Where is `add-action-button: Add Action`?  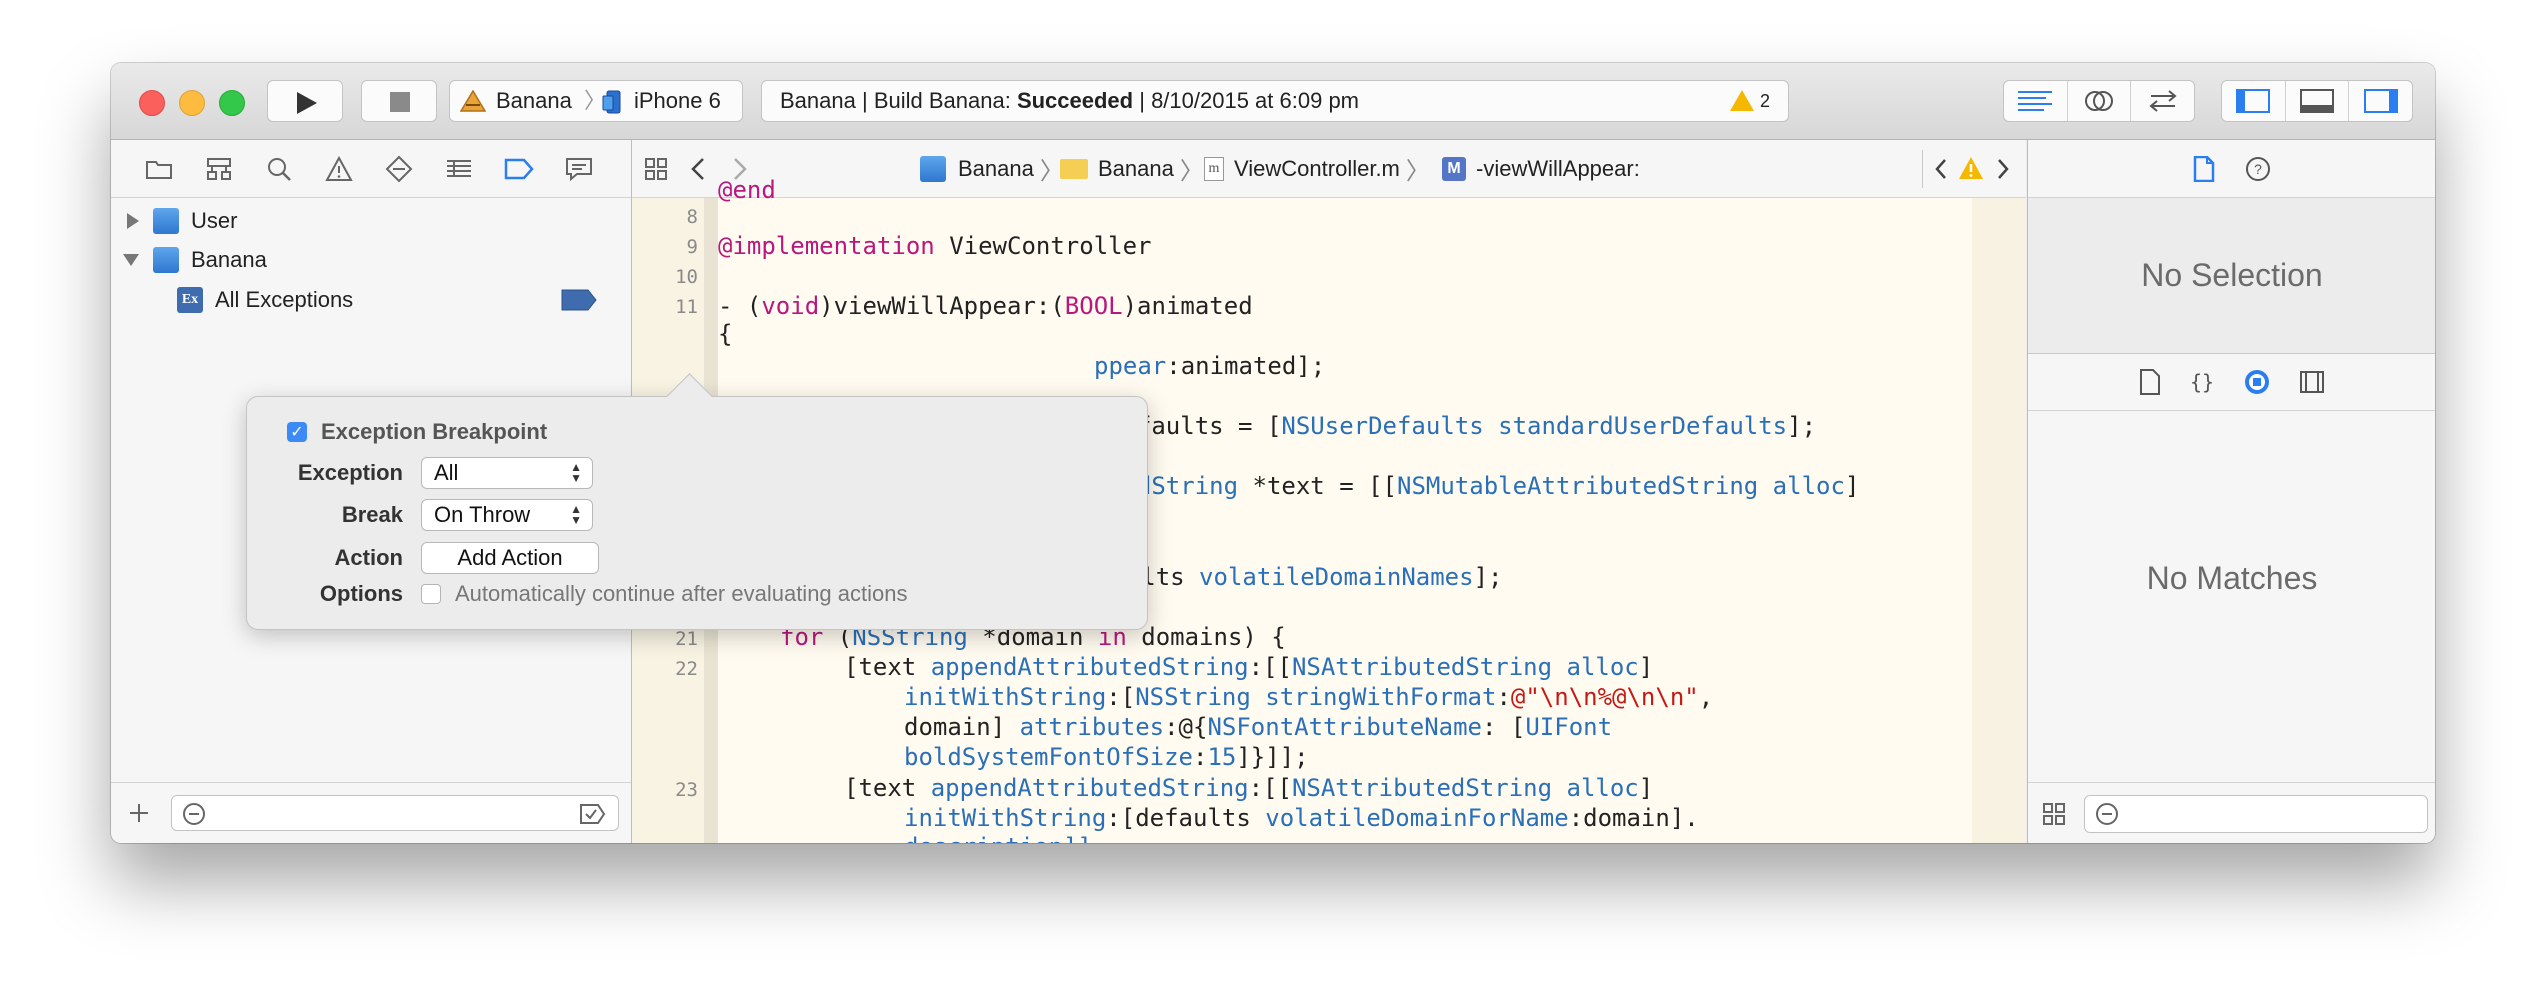
add-action-button: Add Action is located at coordinates (510, 558).